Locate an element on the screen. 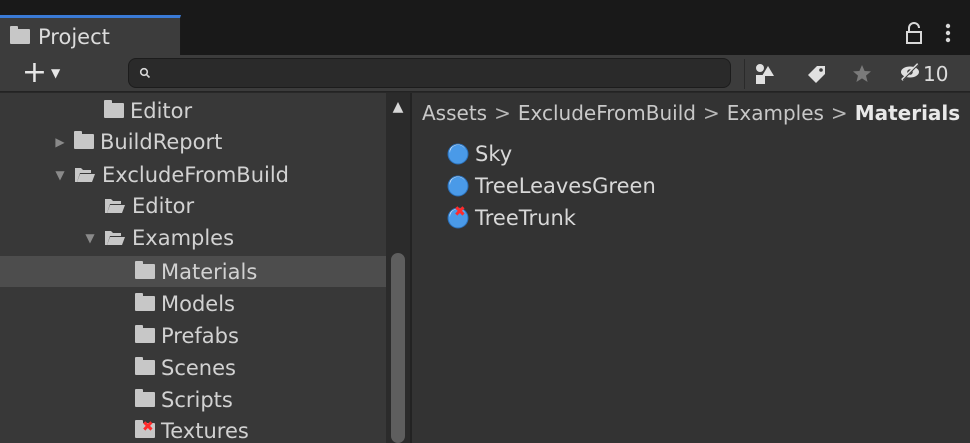  tree-item-label: BuildReport is located at coordinates (161, 141).